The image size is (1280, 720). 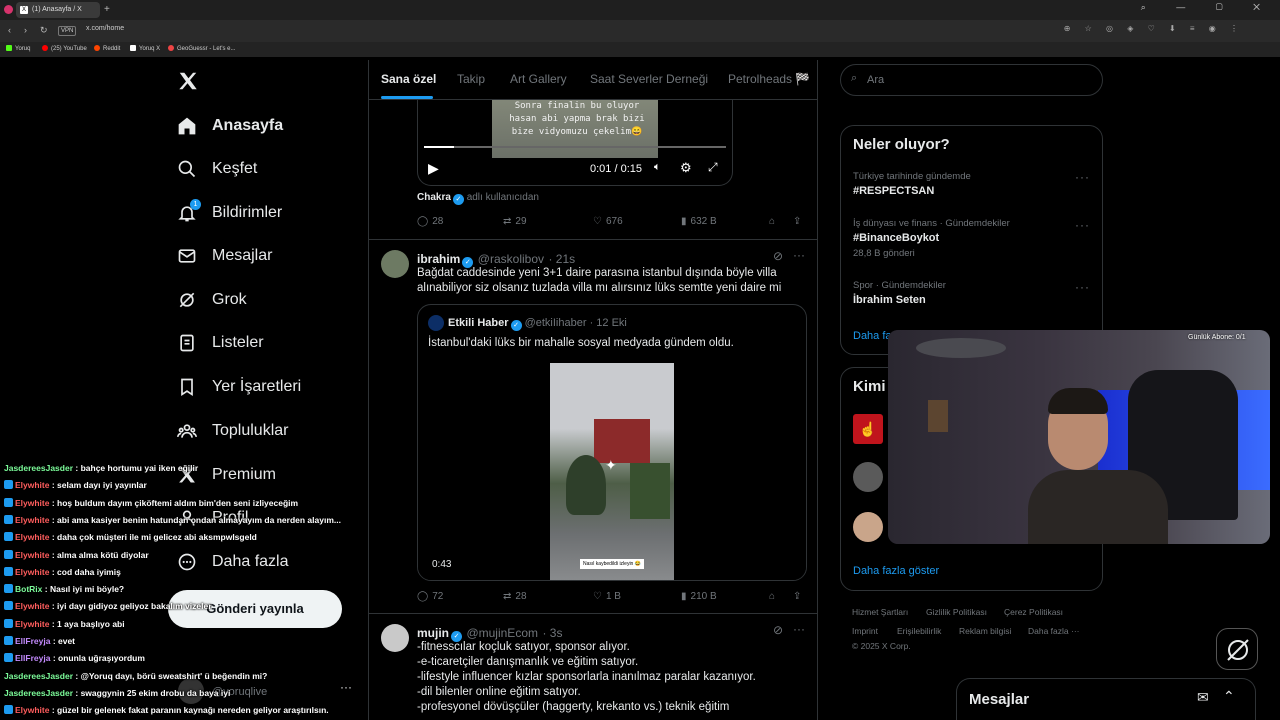 What do you see at coordinates (881, 646) in the screenshot?
I see `copyright: © 2025 X Corp.` at bounding box center [881, 646].